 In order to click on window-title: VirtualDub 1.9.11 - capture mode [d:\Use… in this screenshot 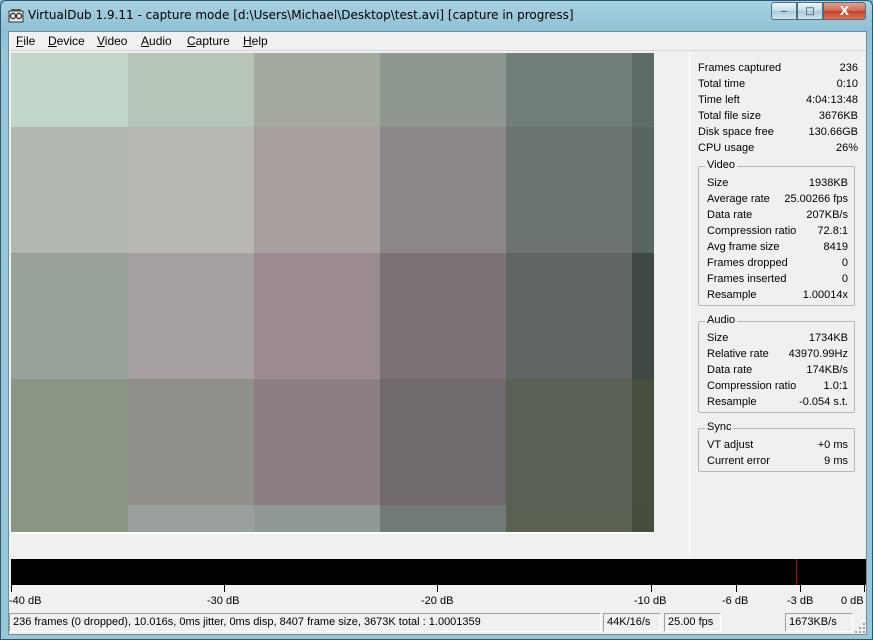, I will do `click(301, 15)`.